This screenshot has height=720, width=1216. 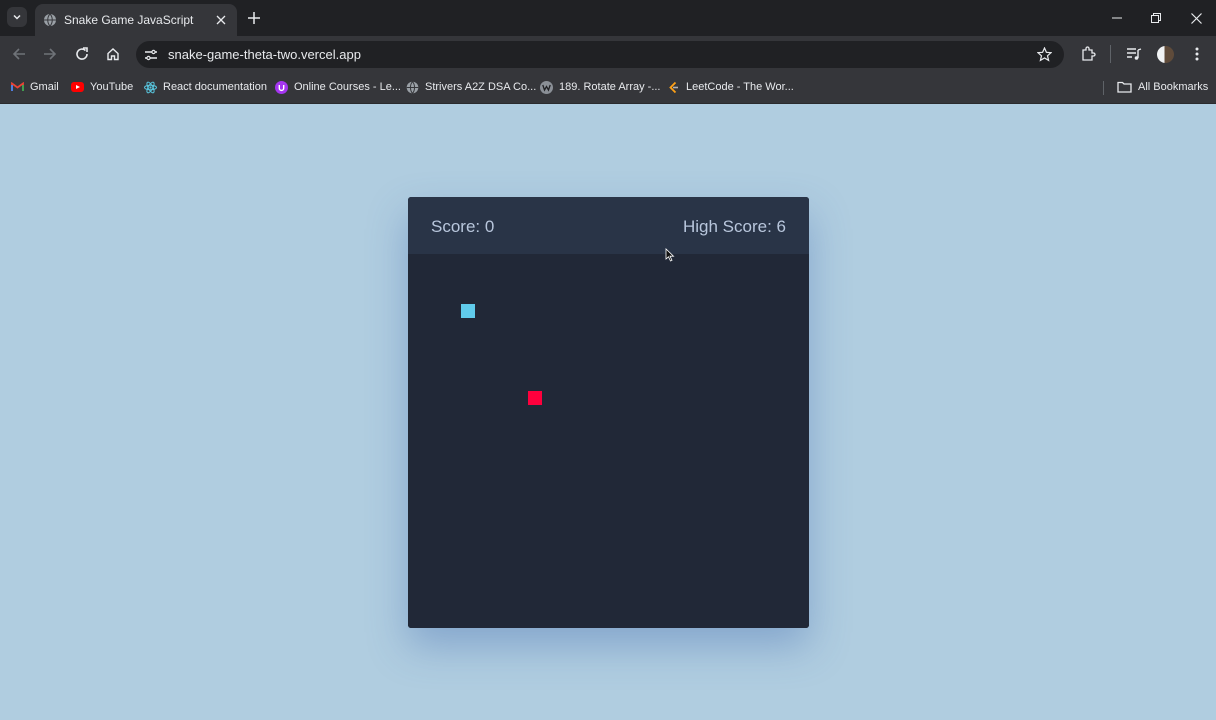 What do you see at coordinates (264, 54) in the screenshot?
I see `url-text: snake-game-theta-two.vercel.app` at bounding box center [264, 54].